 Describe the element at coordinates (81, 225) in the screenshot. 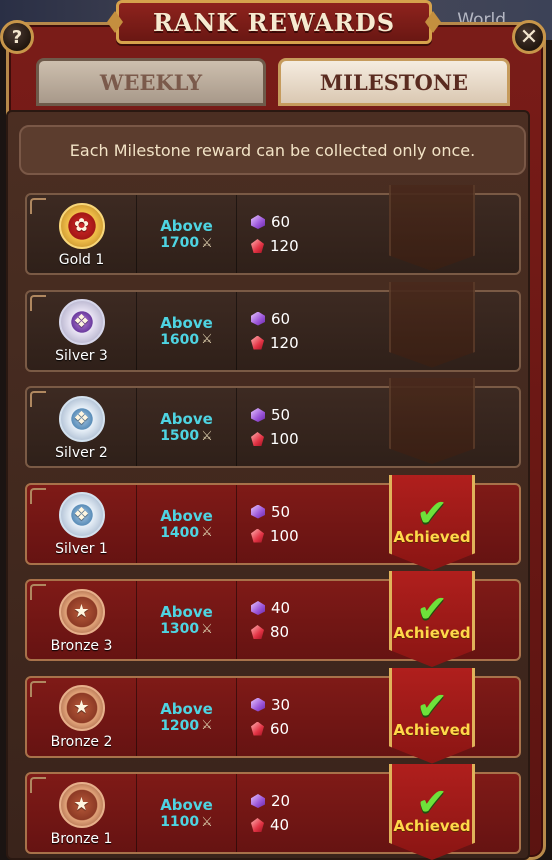

I see `rank-badge-icon: ✿` at that location.